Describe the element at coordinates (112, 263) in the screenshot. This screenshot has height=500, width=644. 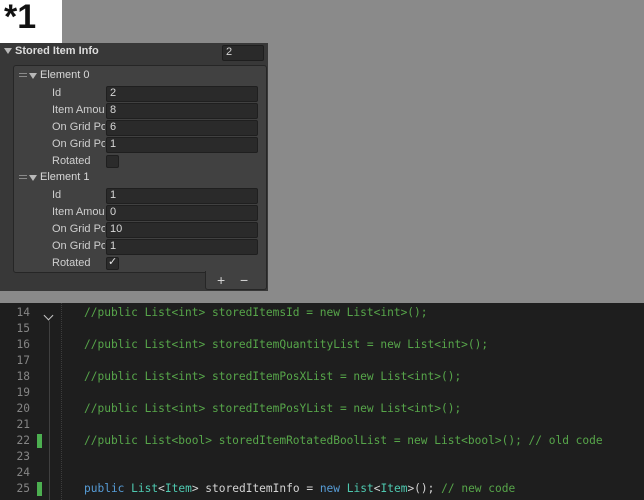
I see `rotated-checkbox: ✓` at that location.